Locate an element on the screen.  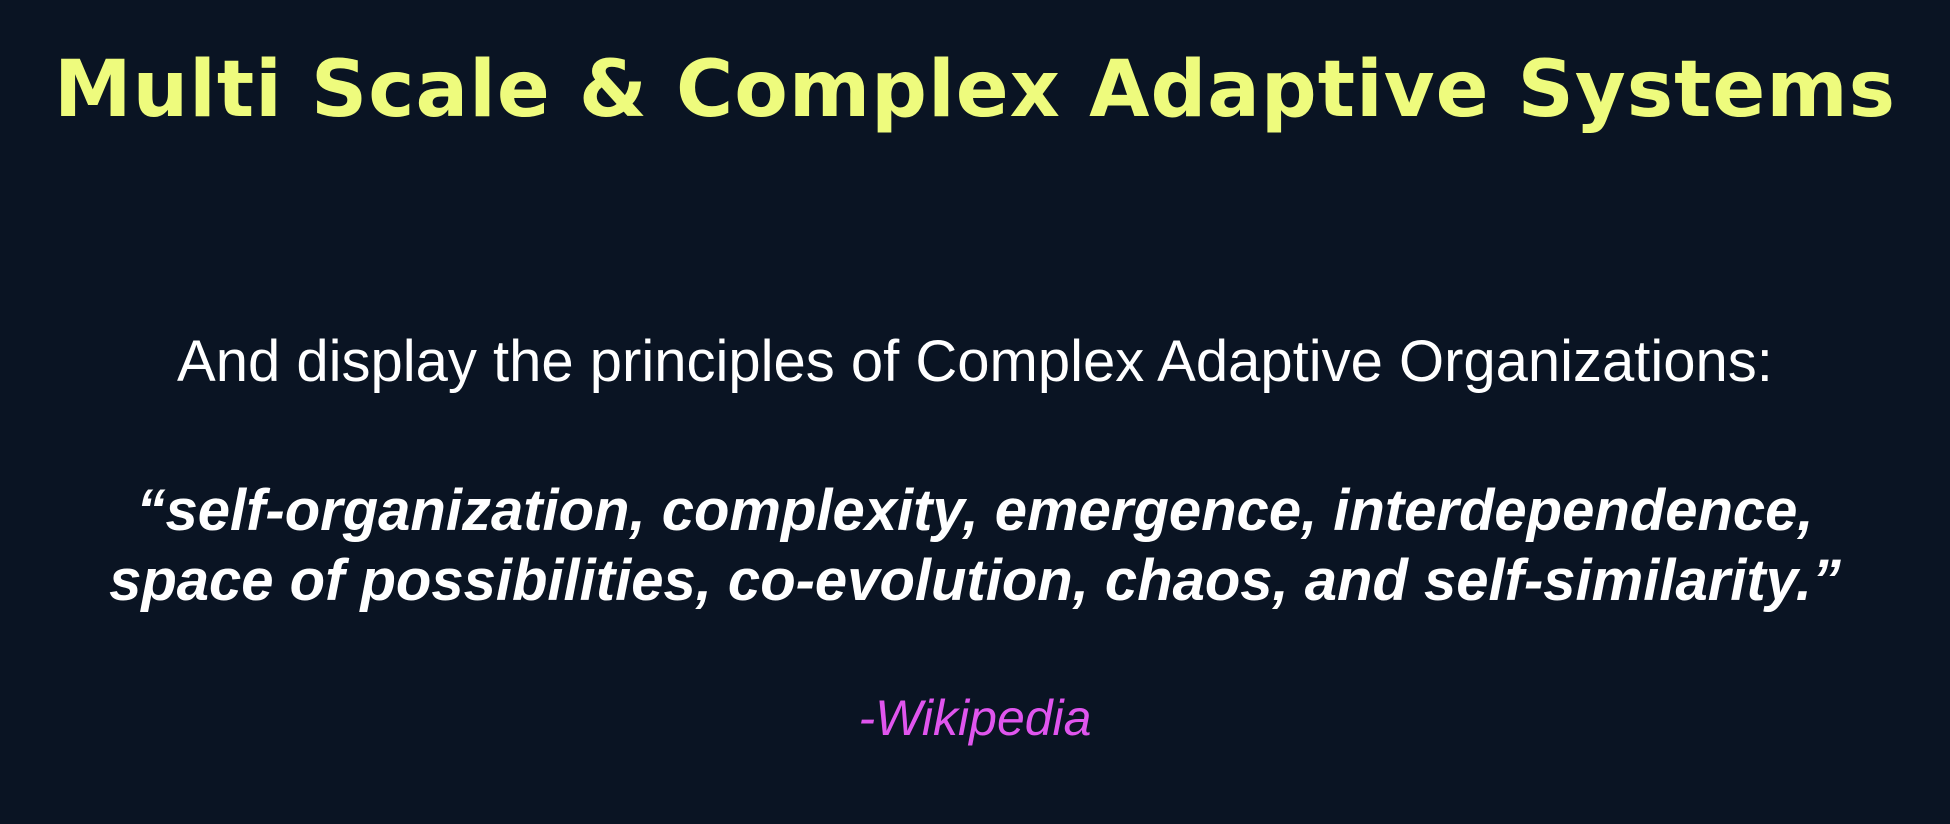
slide-title: Multi Scale & Complex Adaptive Systems is located at coordinates (975, 90).